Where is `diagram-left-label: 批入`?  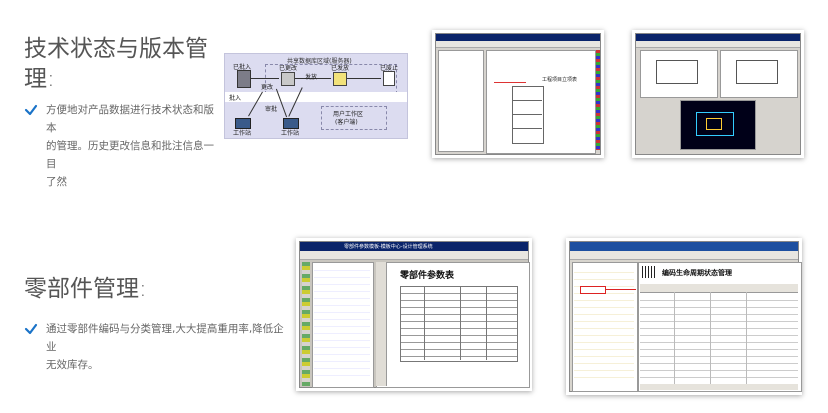
diagram-left-label: 批入 is located at coordinates (235, 98).